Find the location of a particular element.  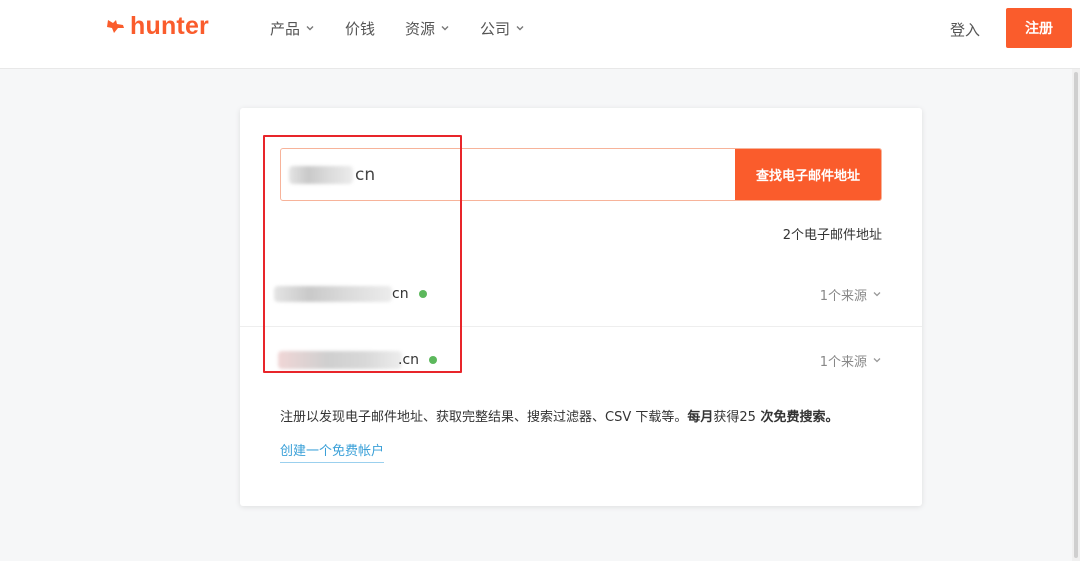

main-menu: 产品 价钱 资源 公司 is located at coordinates (412, 28).